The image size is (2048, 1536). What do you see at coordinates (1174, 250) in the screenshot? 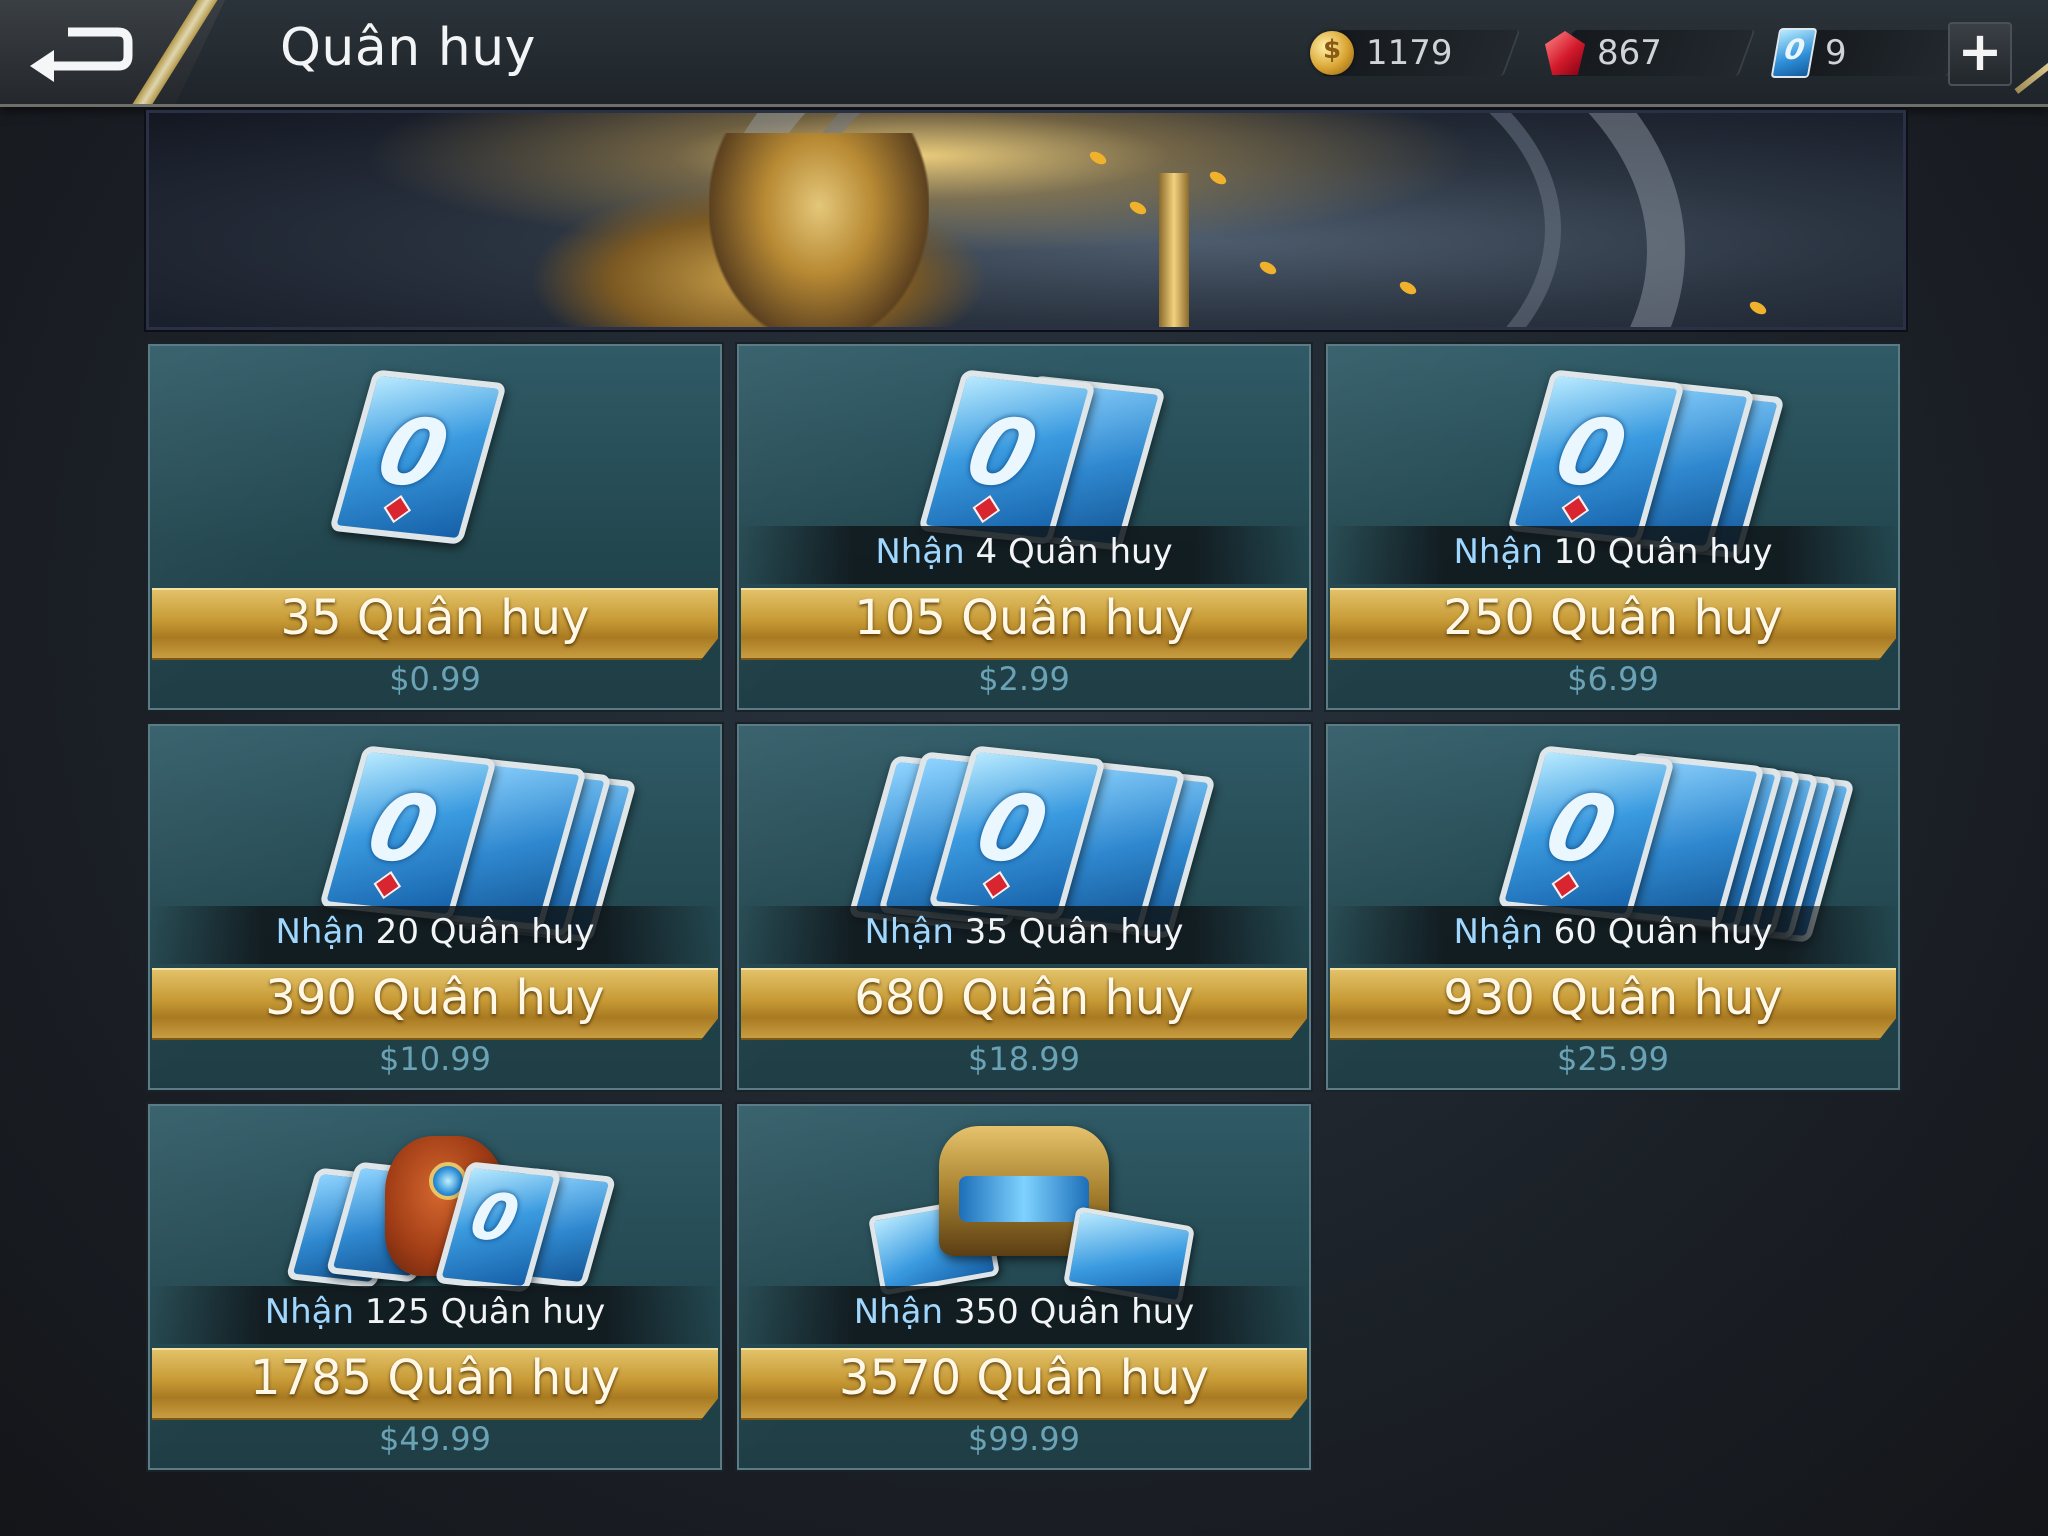
I see `hero-spear` at bounding box center [1174, 250].